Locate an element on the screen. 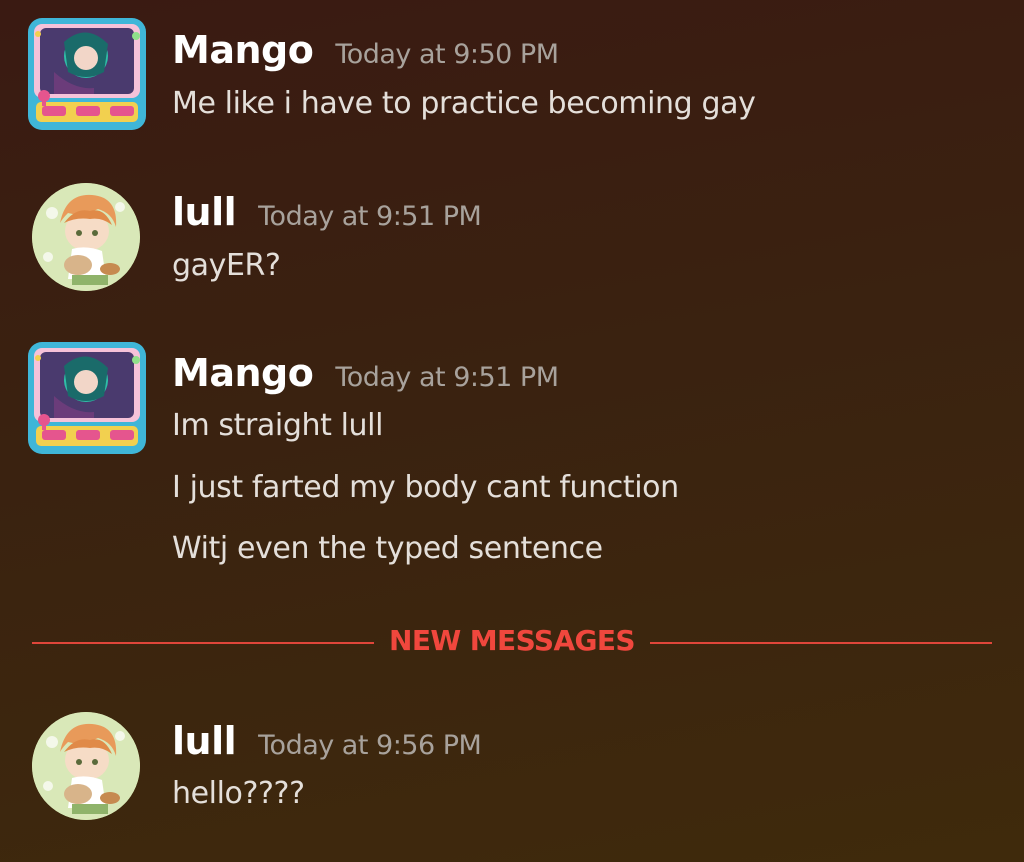 The width and height of the screenshot is (1024, 862). message-header: Mango Today at 9:51 PM is located at coordinates (365, 376).